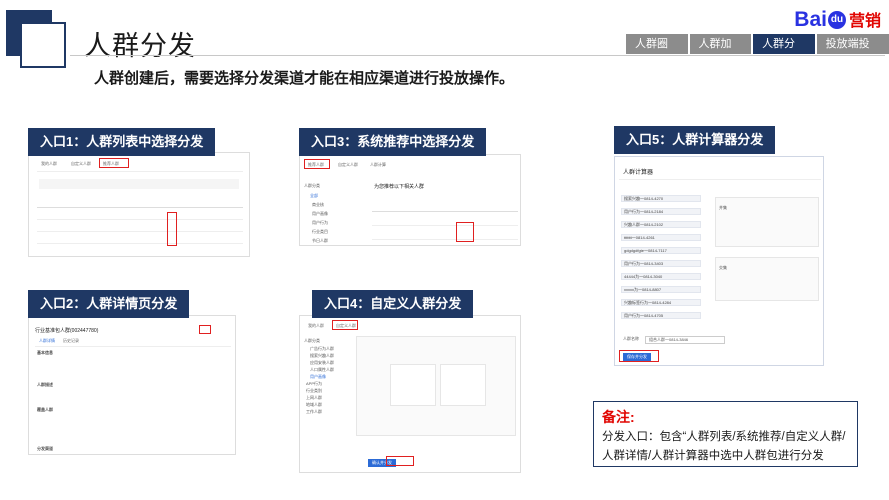 Image resolution: width=889 pixels, height=500 pixels. I want to click on calc-list-item: 用户行为一0814-2184, so click(661, 211).